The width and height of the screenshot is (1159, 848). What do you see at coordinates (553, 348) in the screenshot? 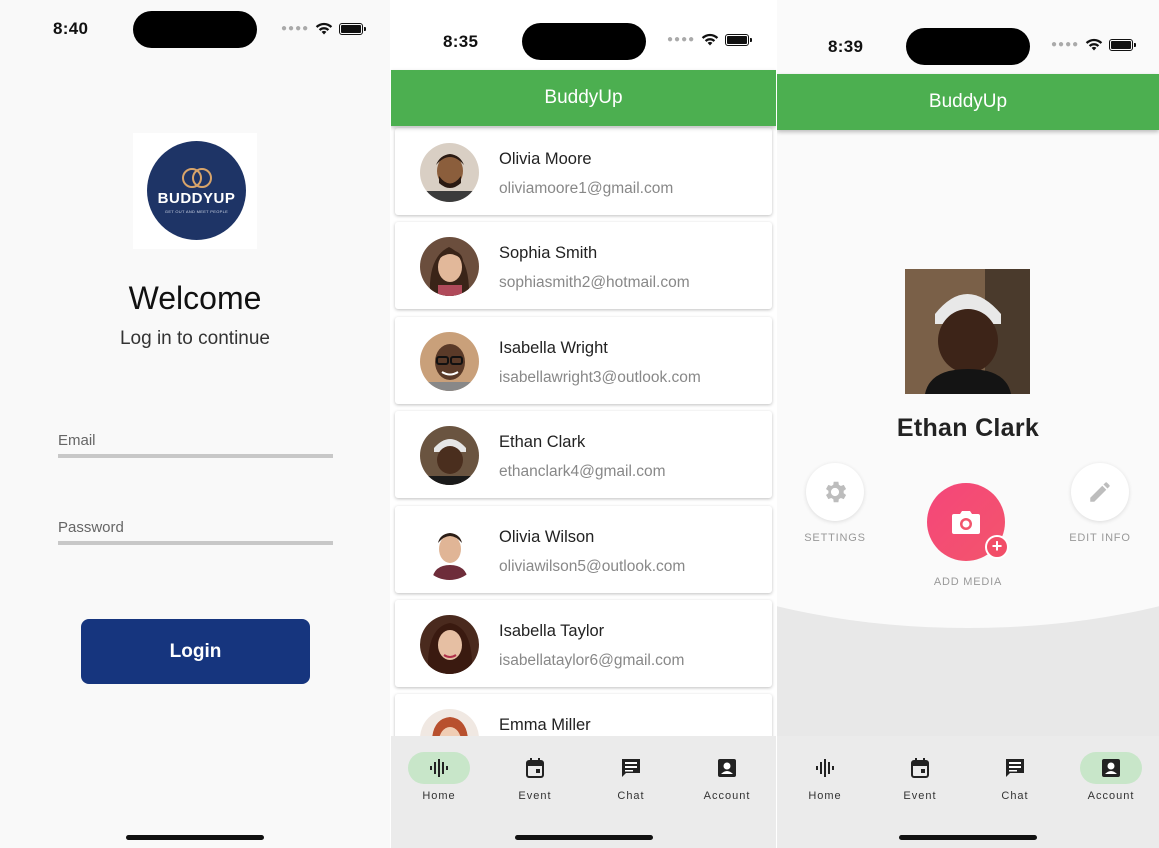
I see `user-name: Isabella Wright` at bounding box center [553, 348].